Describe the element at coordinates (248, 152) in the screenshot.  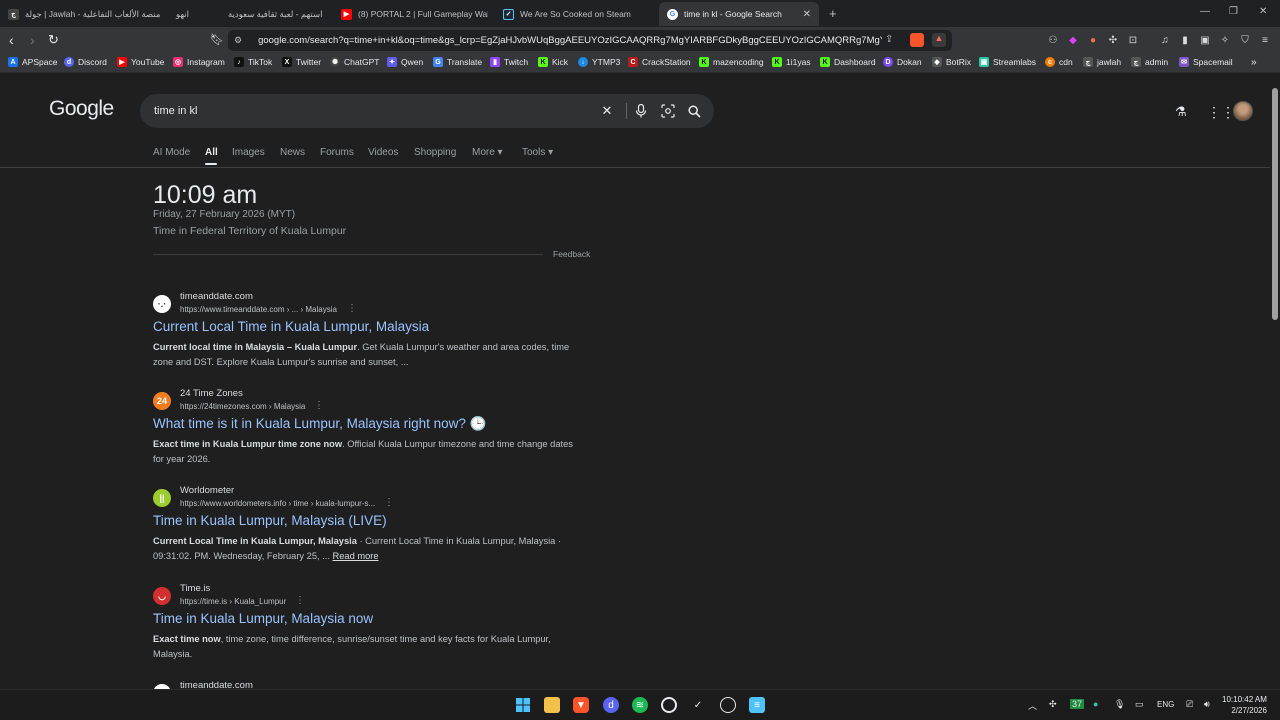
I see `tab-images: Images` at that location.